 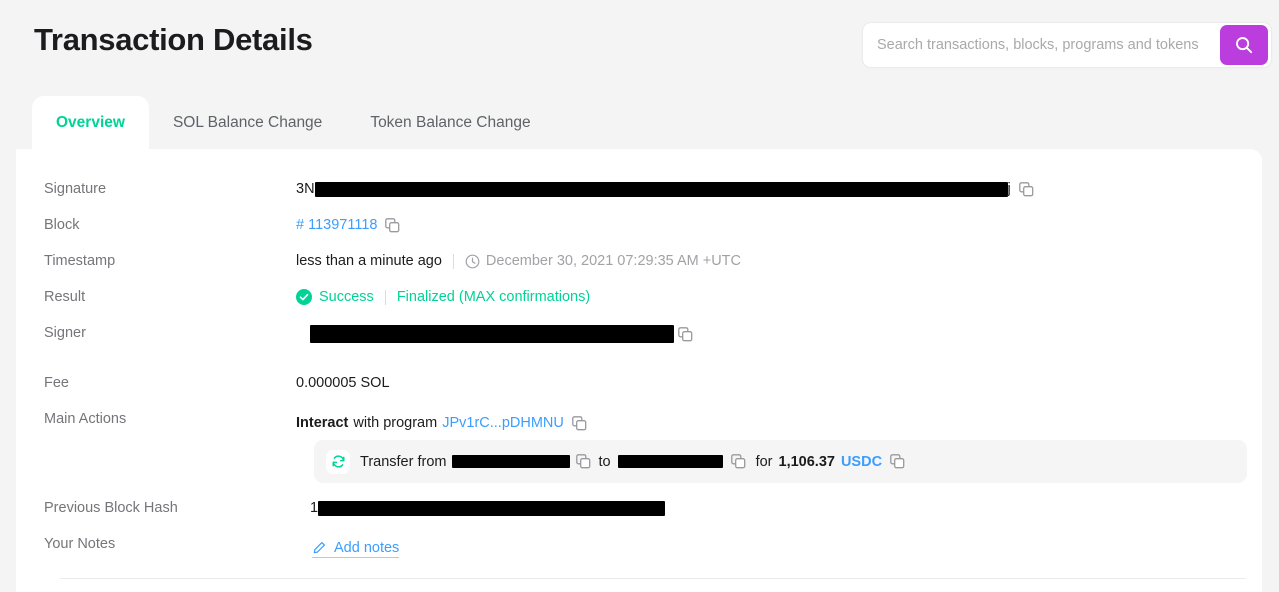 What do you see at coordinates (85, 419) in the screenshot?
I see `label-main-actions: Main Actions` at bounding box center [85, 419].